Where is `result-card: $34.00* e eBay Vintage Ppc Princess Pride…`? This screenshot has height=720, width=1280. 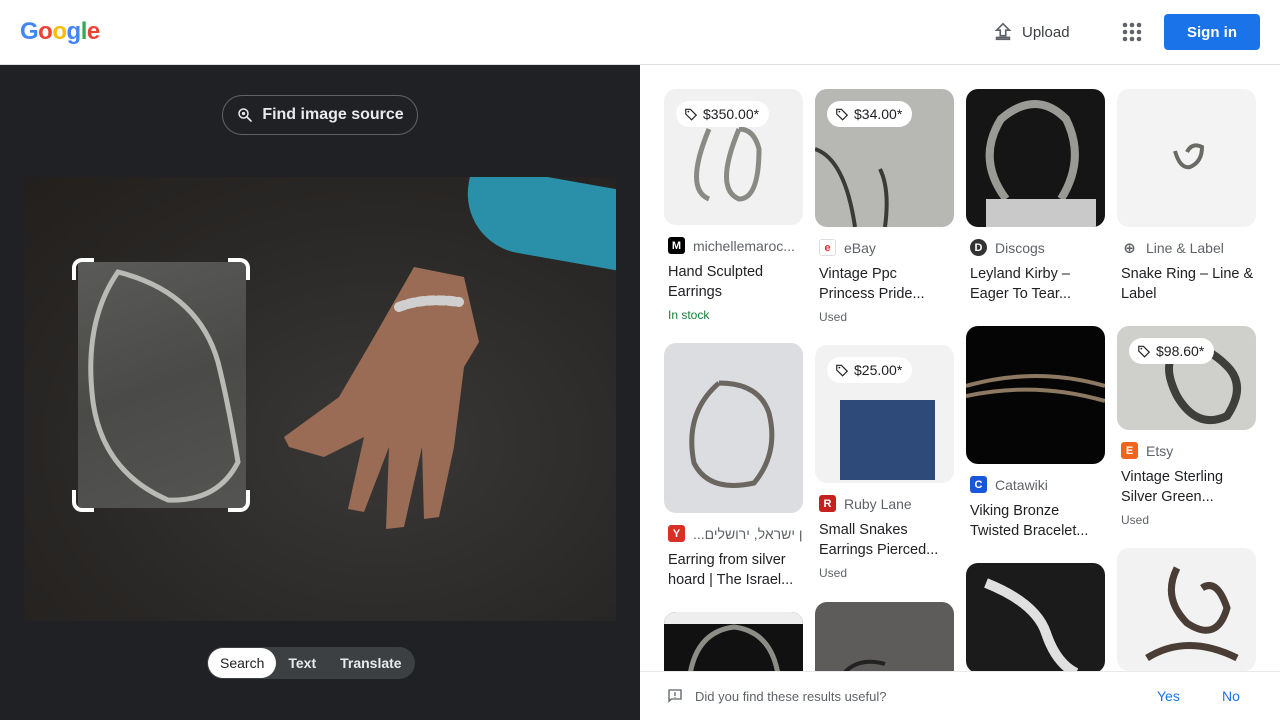 result-card: $34.00* e eBay Vintage Ppc Princess Pride… is located at coordinates (884, 206).